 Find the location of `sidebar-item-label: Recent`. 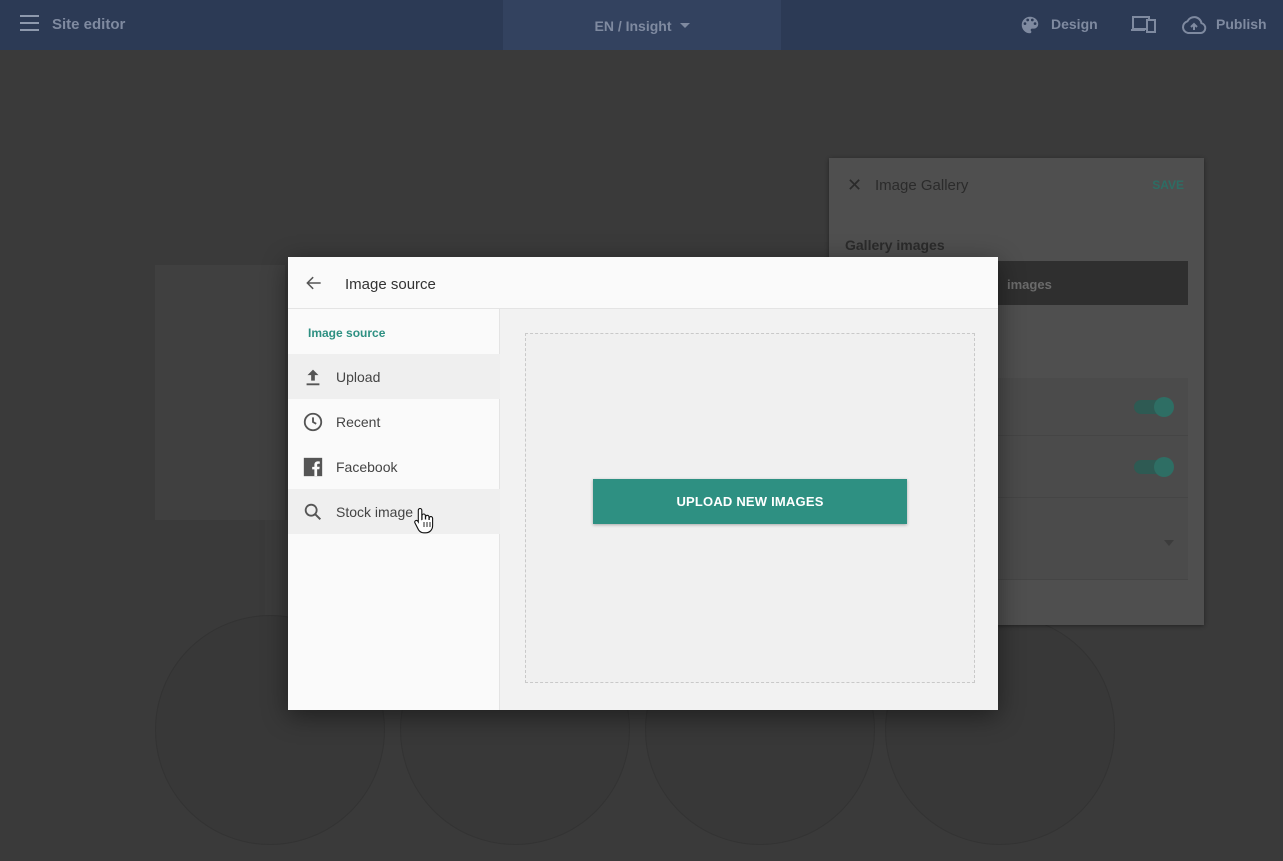

sidebar-item-label: Recent is located at coordinates (358, 422).